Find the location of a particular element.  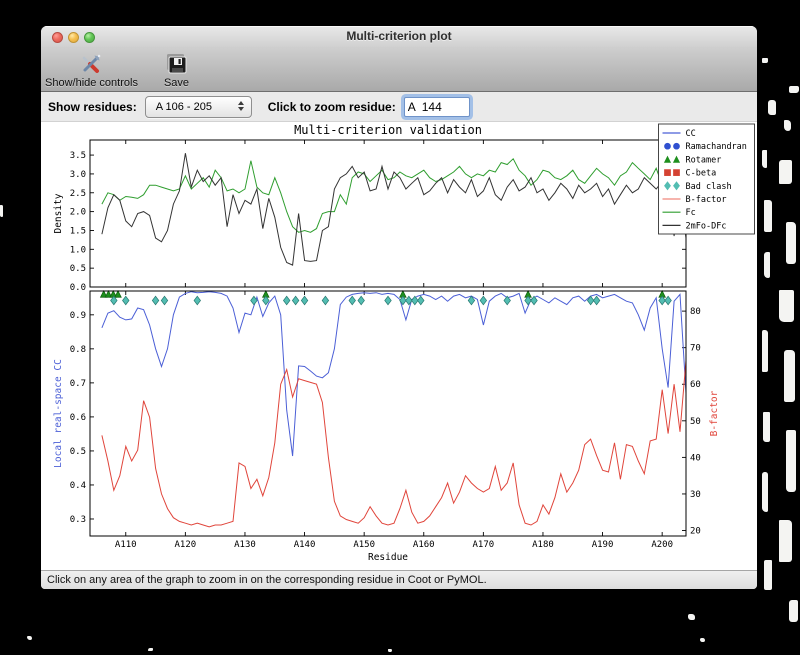

svg-text: Bad clash is located at coordinates (709, 187).